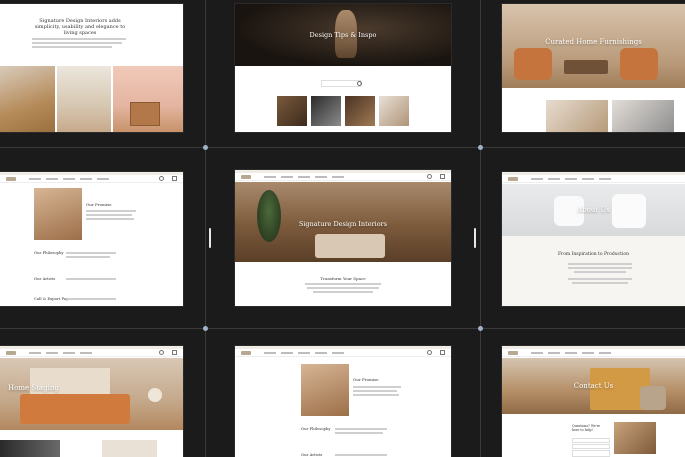 The image size is (685, 457). What do you see at coordinates (343, 35) in the screenshot?
I see `hero-title: Design Tips & Inspo` at bounding box center [343, 35].